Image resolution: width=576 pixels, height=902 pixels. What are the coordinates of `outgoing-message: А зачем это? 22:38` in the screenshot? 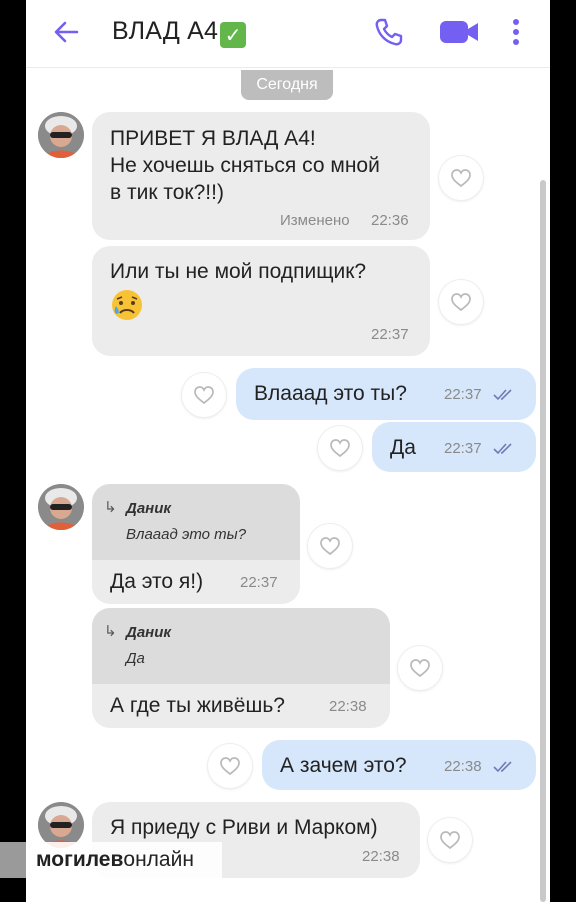 It's located at (399, 765).